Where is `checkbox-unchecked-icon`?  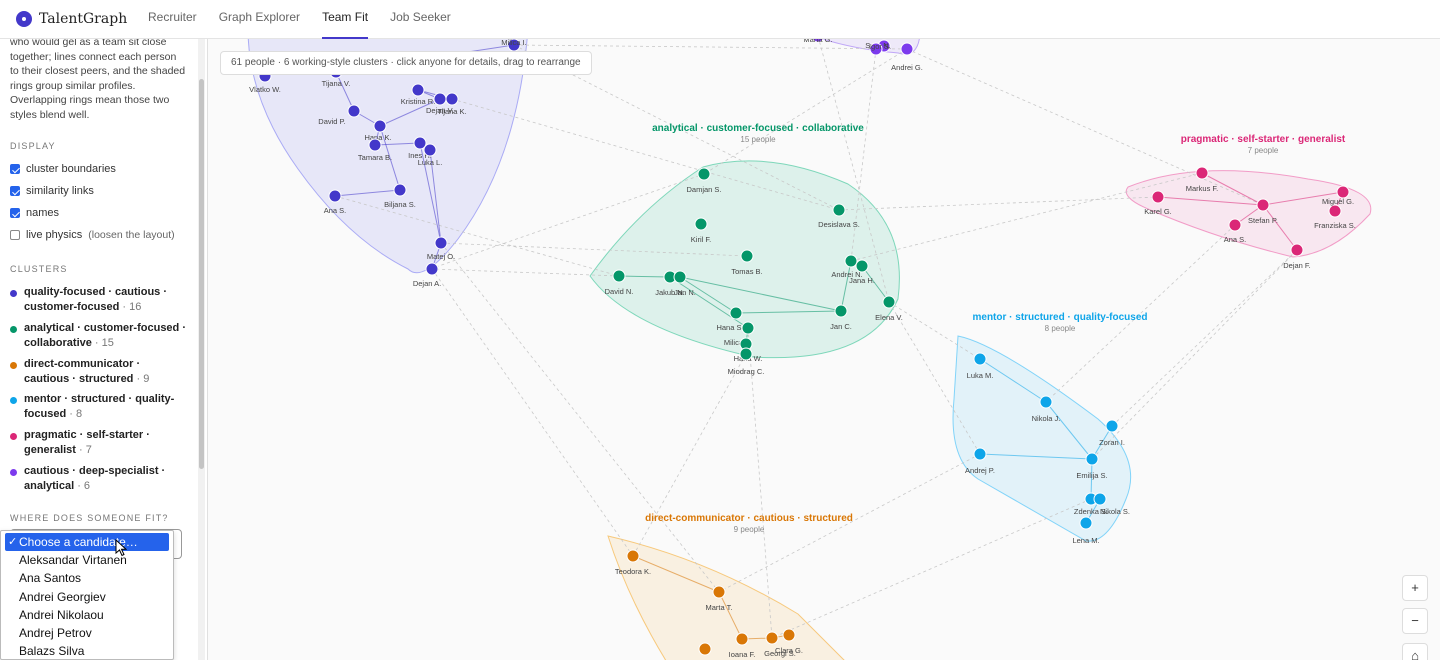 checkbox-unchecked-icon is located at coordinates (15, 235).